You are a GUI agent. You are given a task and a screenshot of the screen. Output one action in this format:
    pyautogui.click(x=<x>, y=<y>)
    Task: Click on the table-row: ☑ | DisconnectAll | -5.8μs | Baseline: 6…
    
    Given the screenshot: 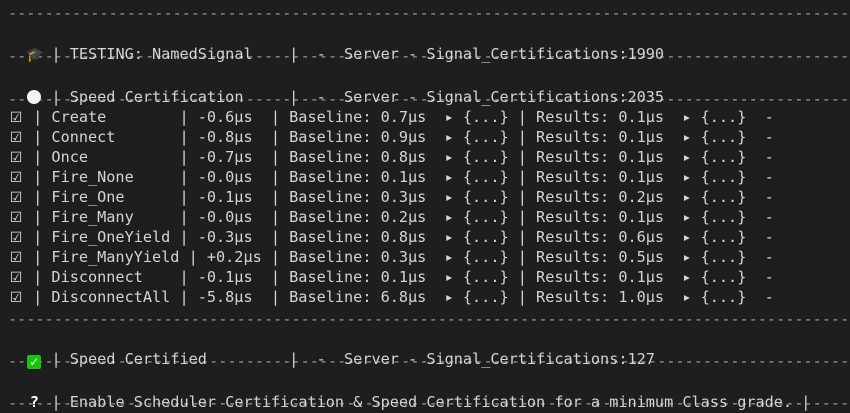 What is the action you would take?
    pyautogui.click(x=391, y=297)
    